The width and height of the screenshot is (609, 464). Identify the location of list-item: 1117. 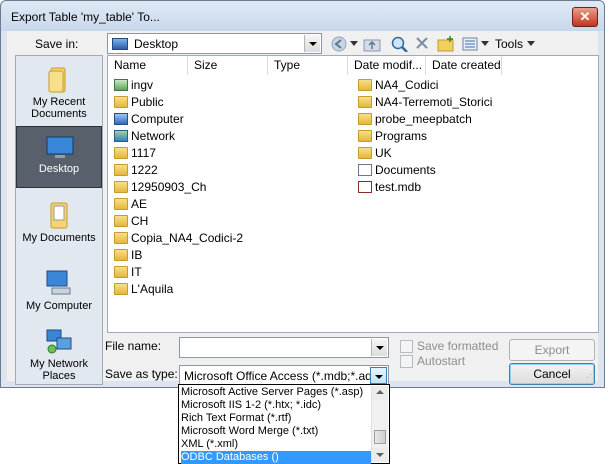
(135, 153).